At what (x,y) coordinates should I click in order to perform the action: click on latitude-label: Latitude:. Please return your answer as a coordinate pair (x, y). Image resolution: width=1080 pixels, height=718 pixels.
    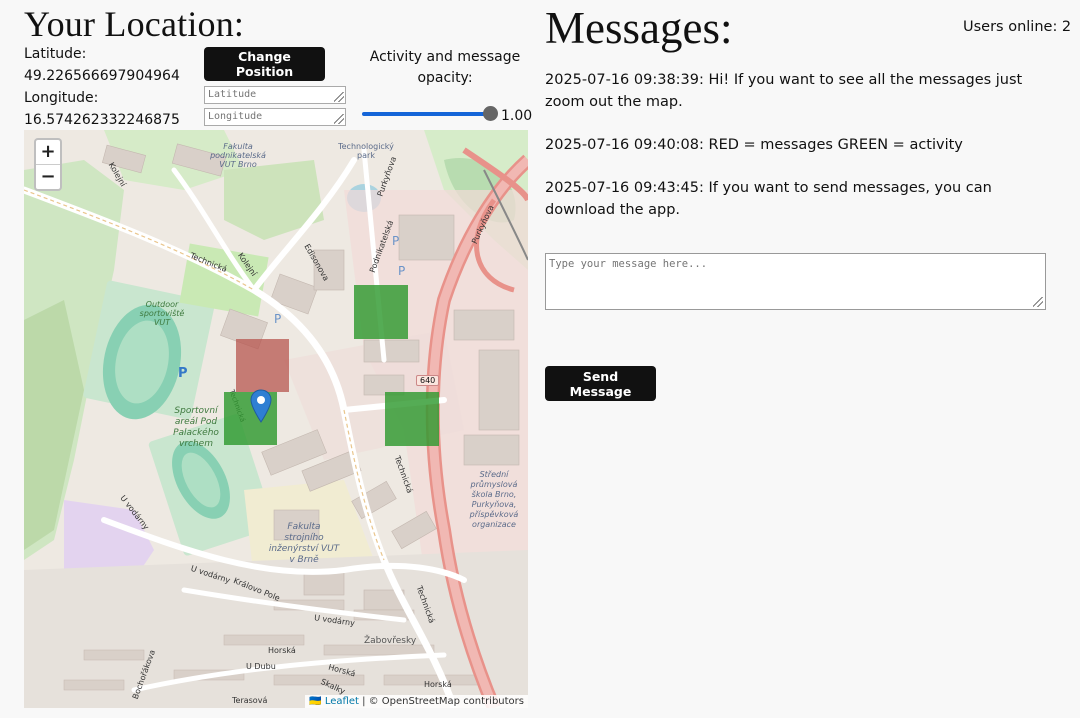
    Looking at the image, I should click on (55, 54).